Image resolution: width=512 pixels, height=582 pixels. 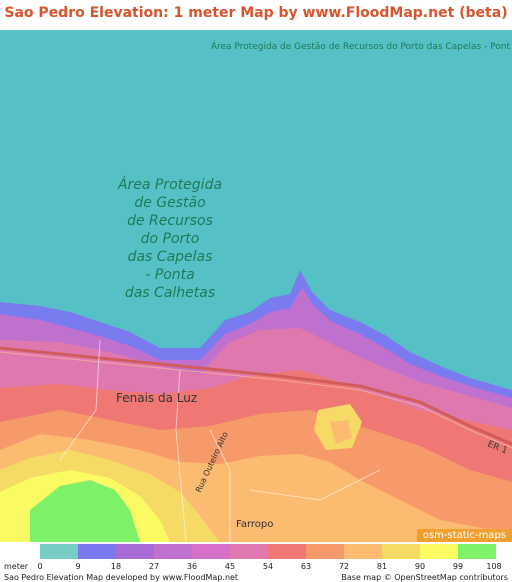 I want to click on footer-basemap-credit: Base map © OpenStreetMap contributors, so click(x=424, y=577).